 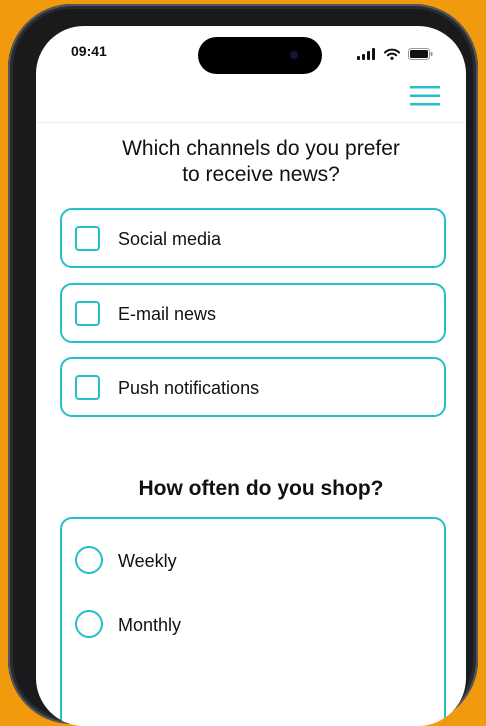 I want to click on radio-option-monthly: Monthly, so click(x=253, y=625).